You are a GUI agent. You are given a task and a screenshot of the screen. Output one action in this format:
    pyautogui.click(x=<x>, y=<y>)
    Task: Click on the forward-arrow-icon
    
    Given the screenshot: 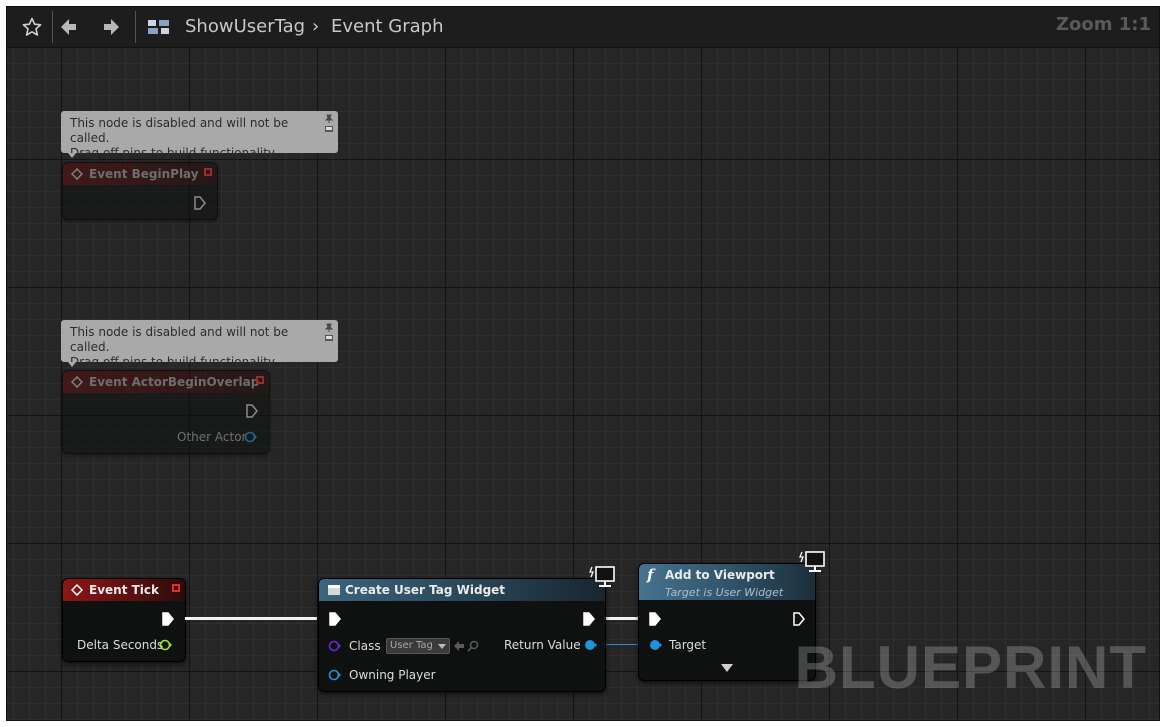 What is the action you would take?
    pyautogui.click(x=111, y=27)
    